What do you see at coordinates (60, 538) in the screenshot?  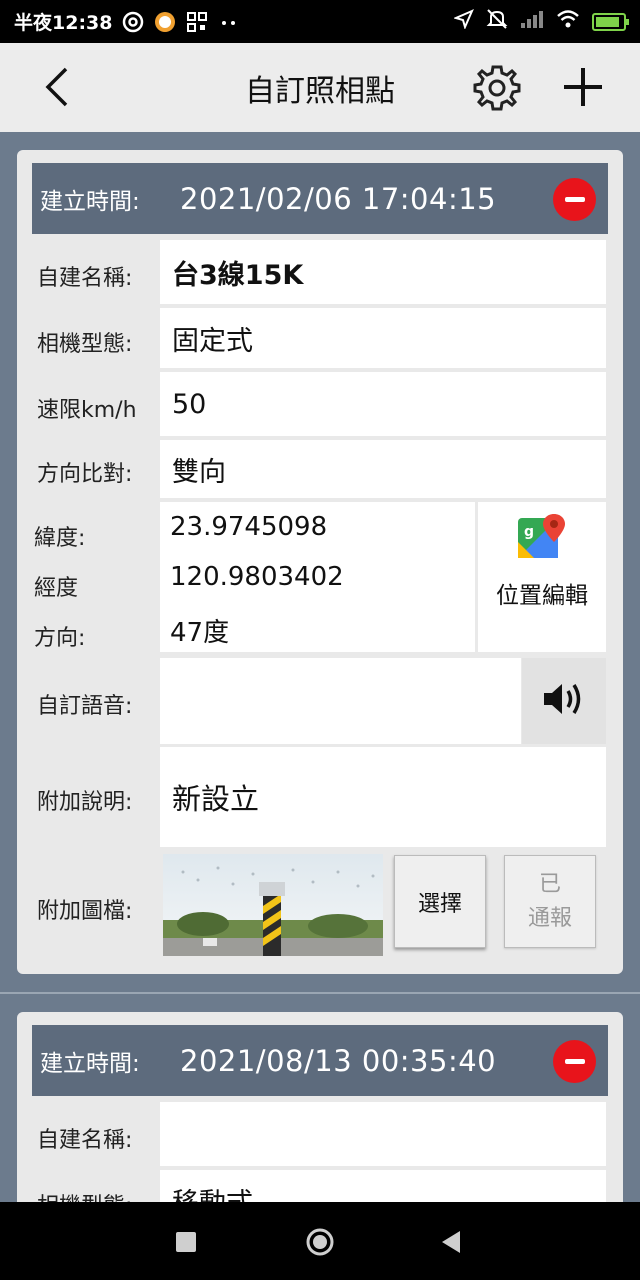 I see `latitude-label: 緯度:` at bounding box center [60, 538].